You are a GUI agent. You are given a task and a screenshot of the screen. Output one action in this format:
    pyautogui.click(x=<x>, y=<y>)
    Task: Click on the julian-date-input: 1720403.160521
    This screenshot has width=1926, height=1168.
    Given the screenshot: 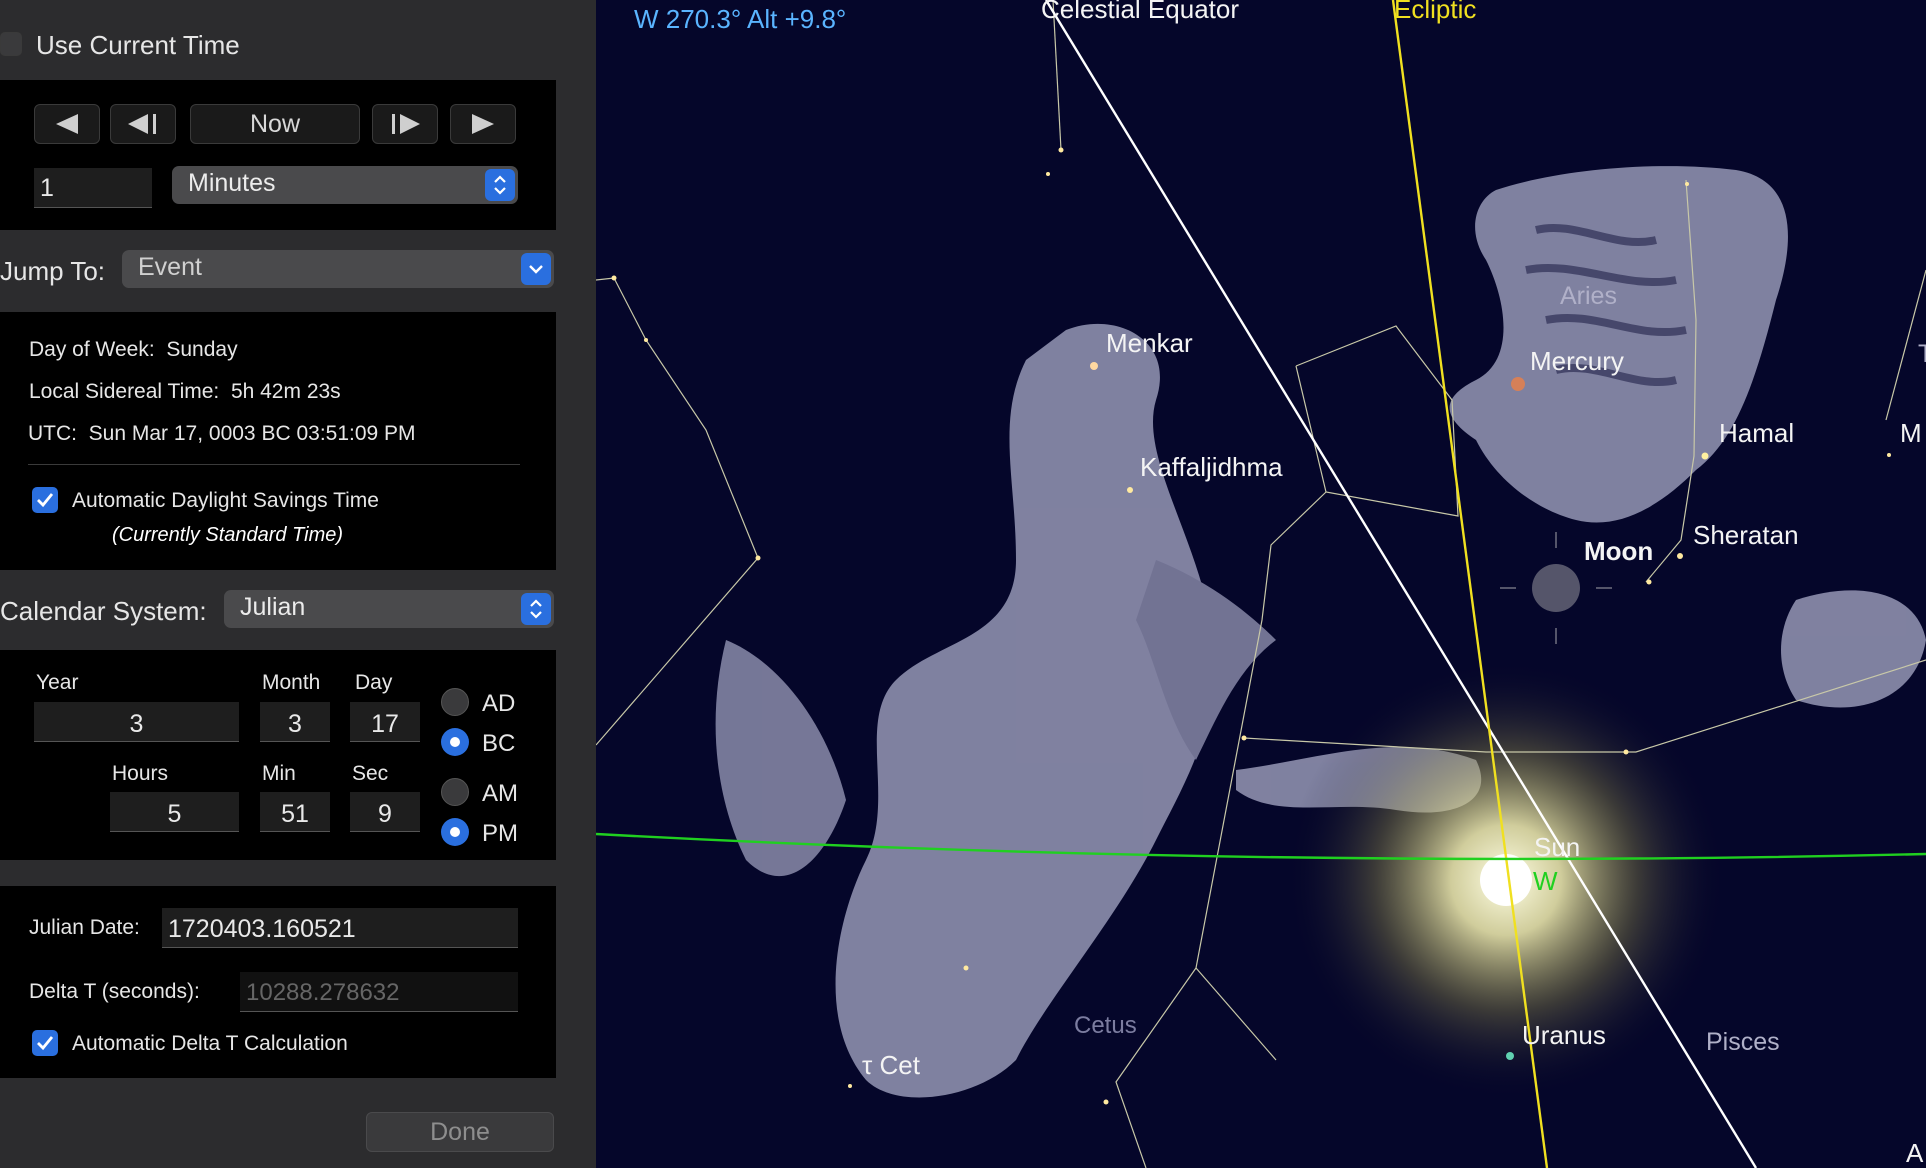 What is the action you would take?
    pyautogui.click(x=340, y=928)
    